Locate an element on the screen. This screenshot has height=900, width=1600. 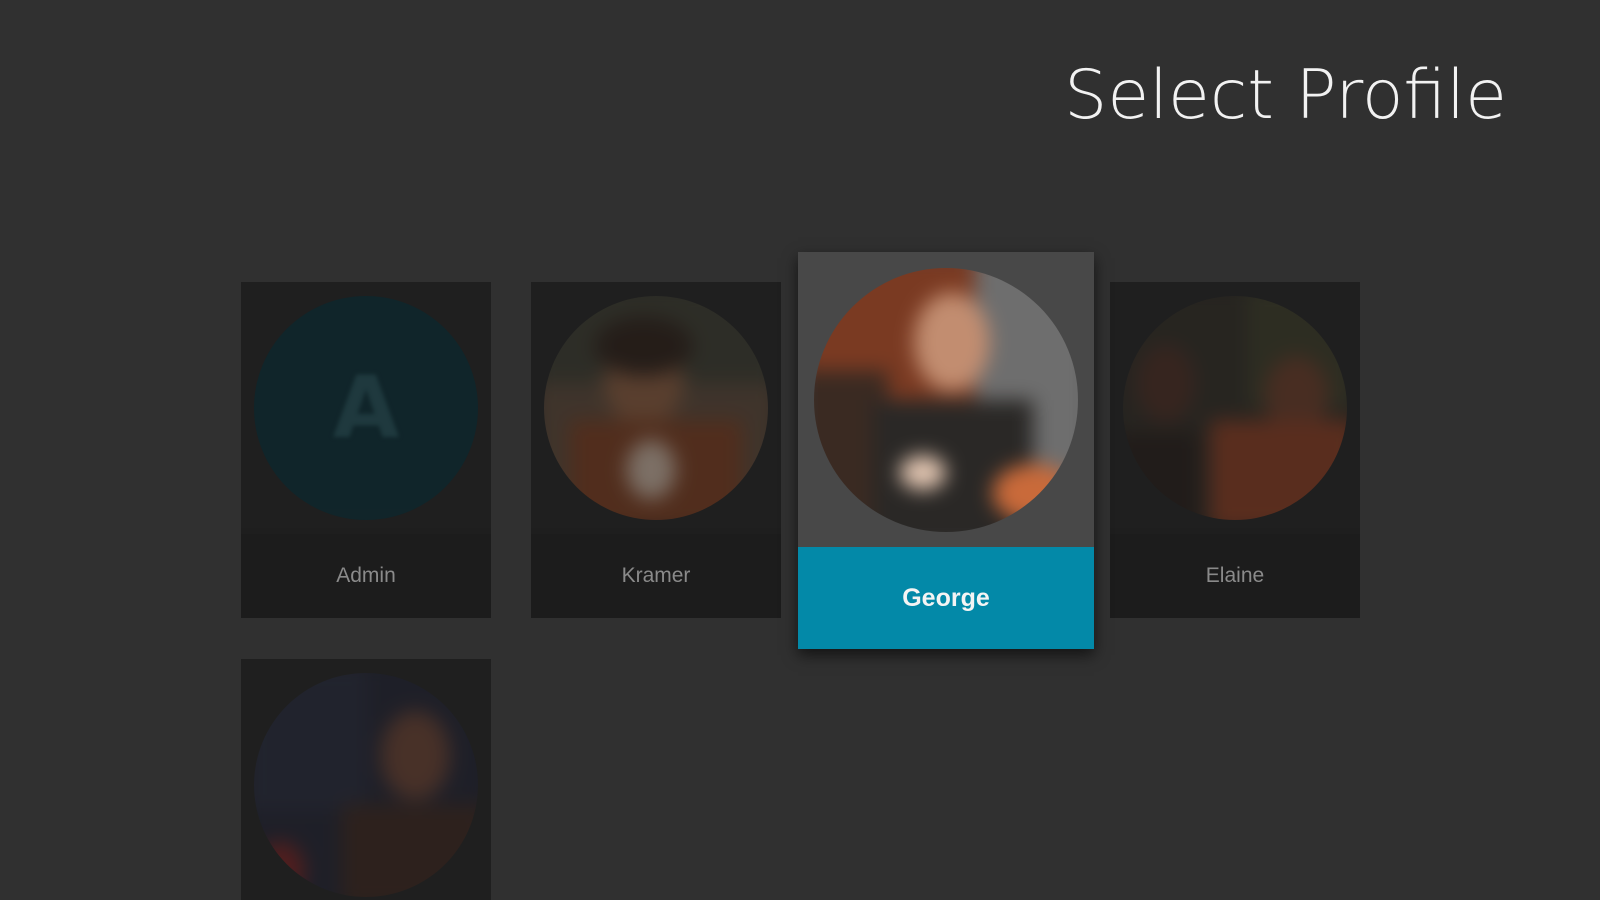
profile-name: Elaine is located at coordinates (1235, 576).